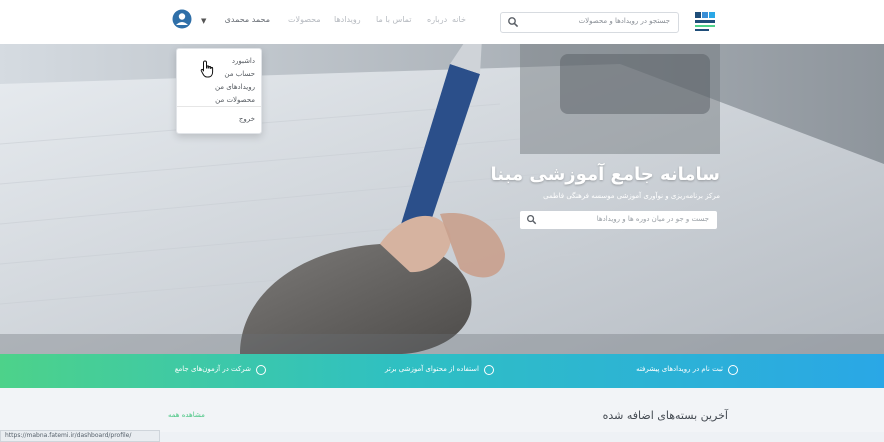 The height and width of the screenshot is (442, 884). I want to click on hero-search-input: جست و جو در میان دوره ها و رویدادها, so click(618, 220).